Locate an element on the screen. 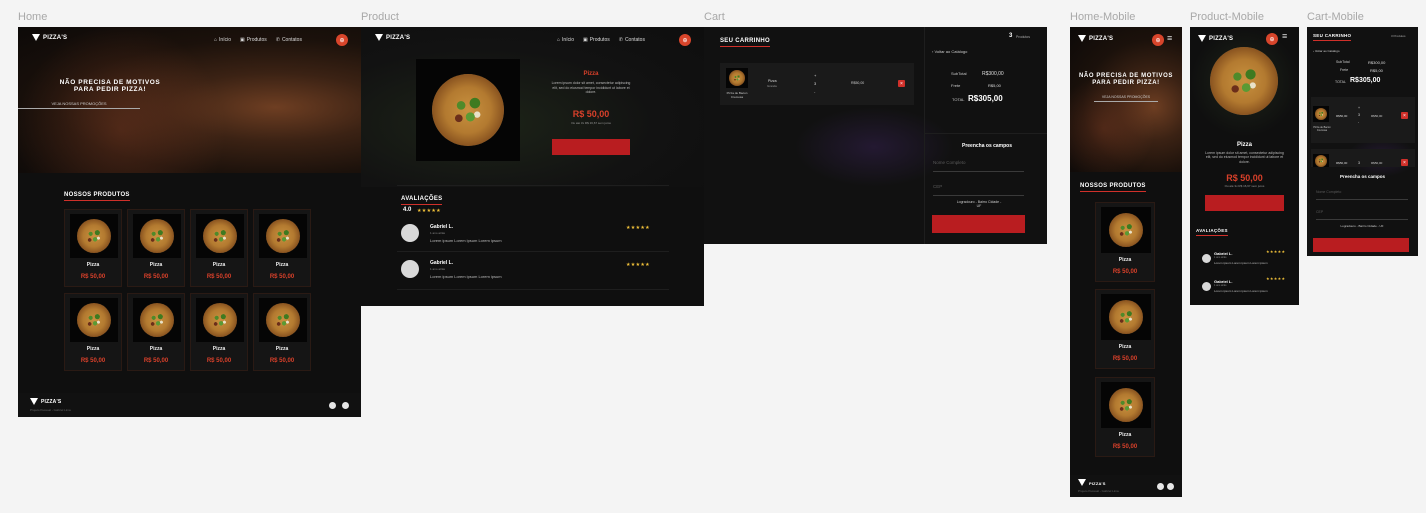  product-installments: Ou até 3x R$ 16,67 sem juros is located at coordinates (591, 123).